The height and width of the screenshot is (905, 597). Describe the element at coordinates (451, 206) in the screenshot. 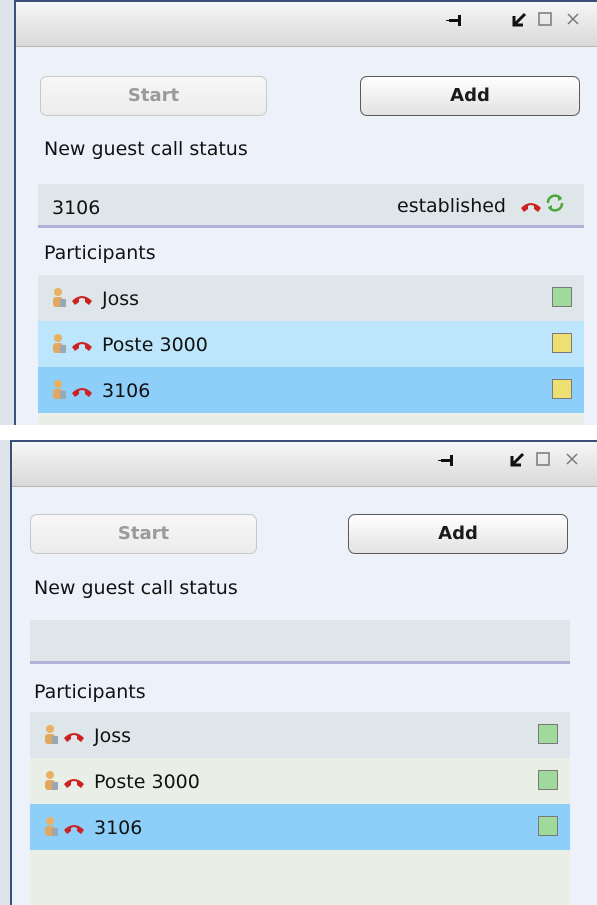

I see `call-state: established` at that location.